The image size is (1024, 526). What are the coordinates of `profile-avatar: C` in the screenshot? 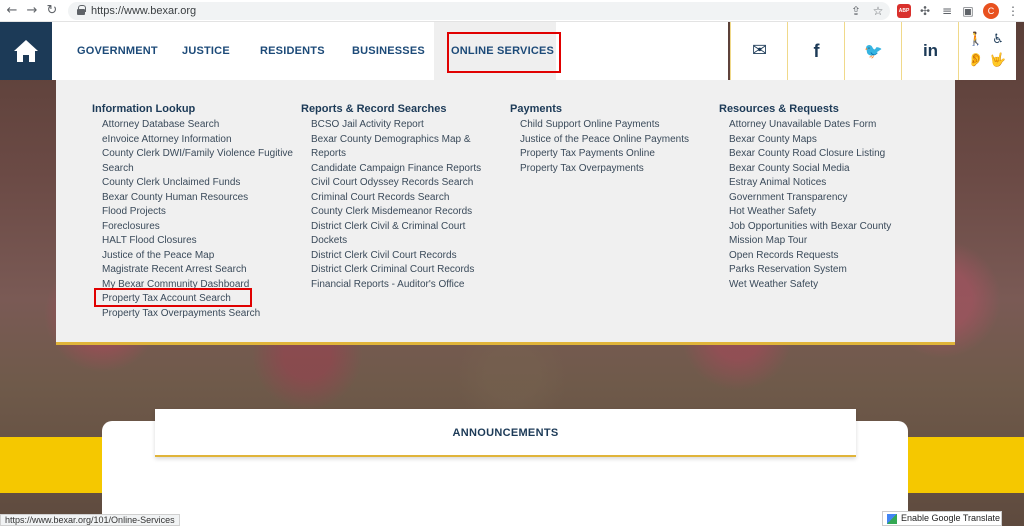 It's located at (991, 11).